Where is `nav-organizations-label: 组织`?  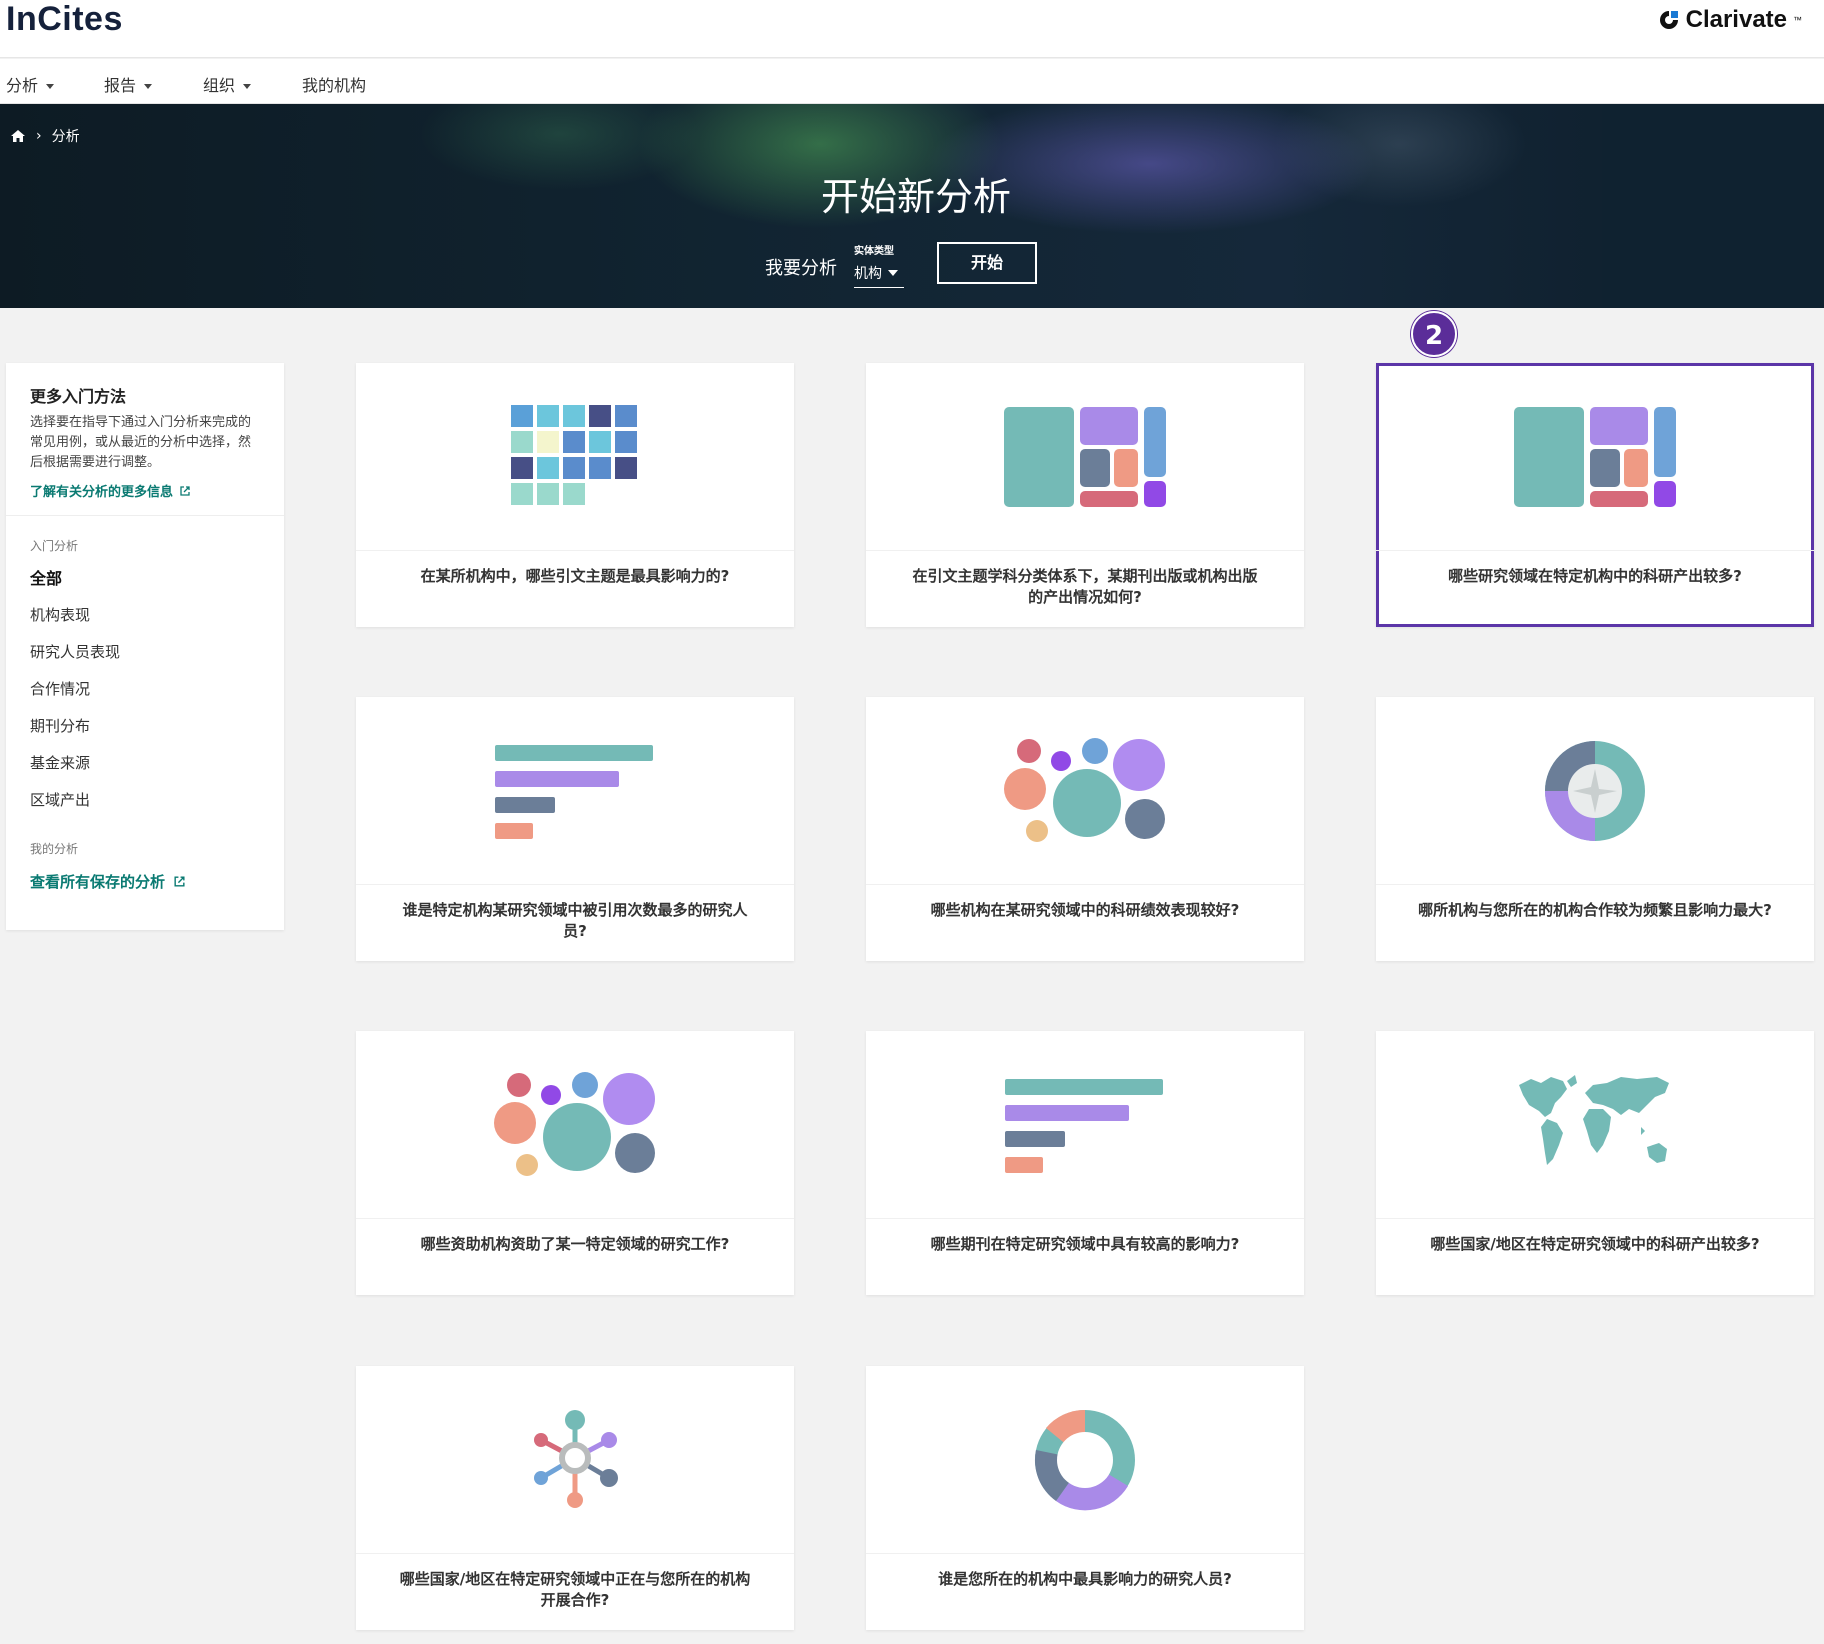
nav-organizations-label: 组织 is located at coordinates (219, 85).